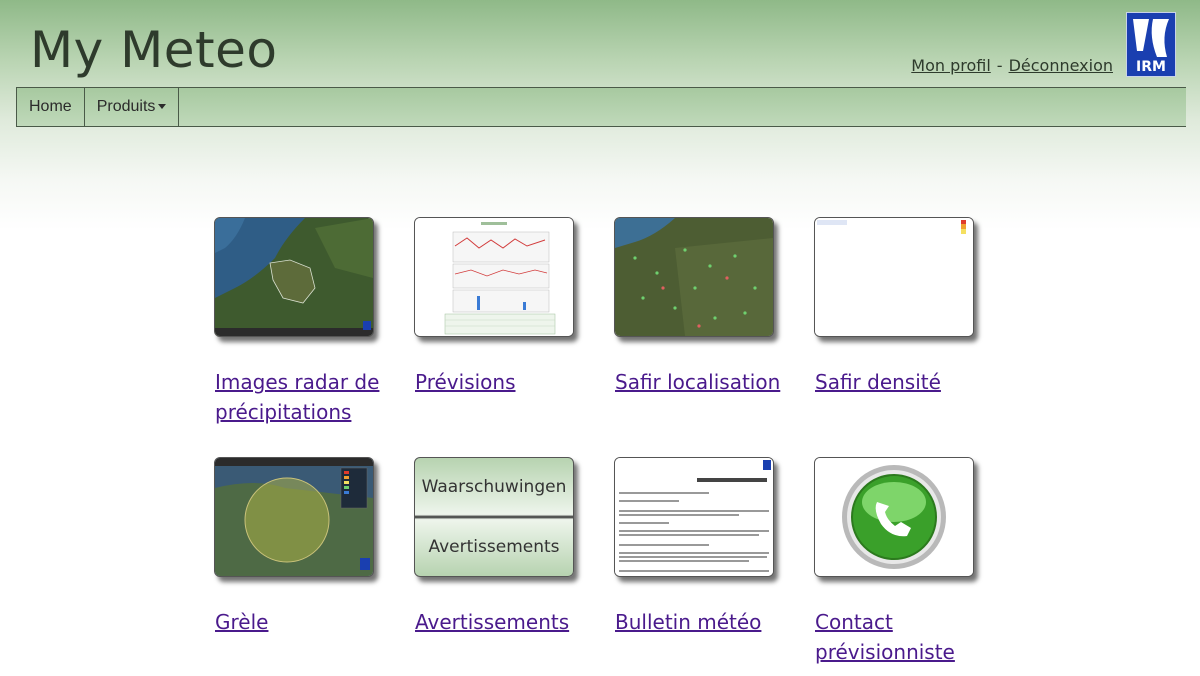  I want to click on density-map-thumbnail, so click(894, 277).